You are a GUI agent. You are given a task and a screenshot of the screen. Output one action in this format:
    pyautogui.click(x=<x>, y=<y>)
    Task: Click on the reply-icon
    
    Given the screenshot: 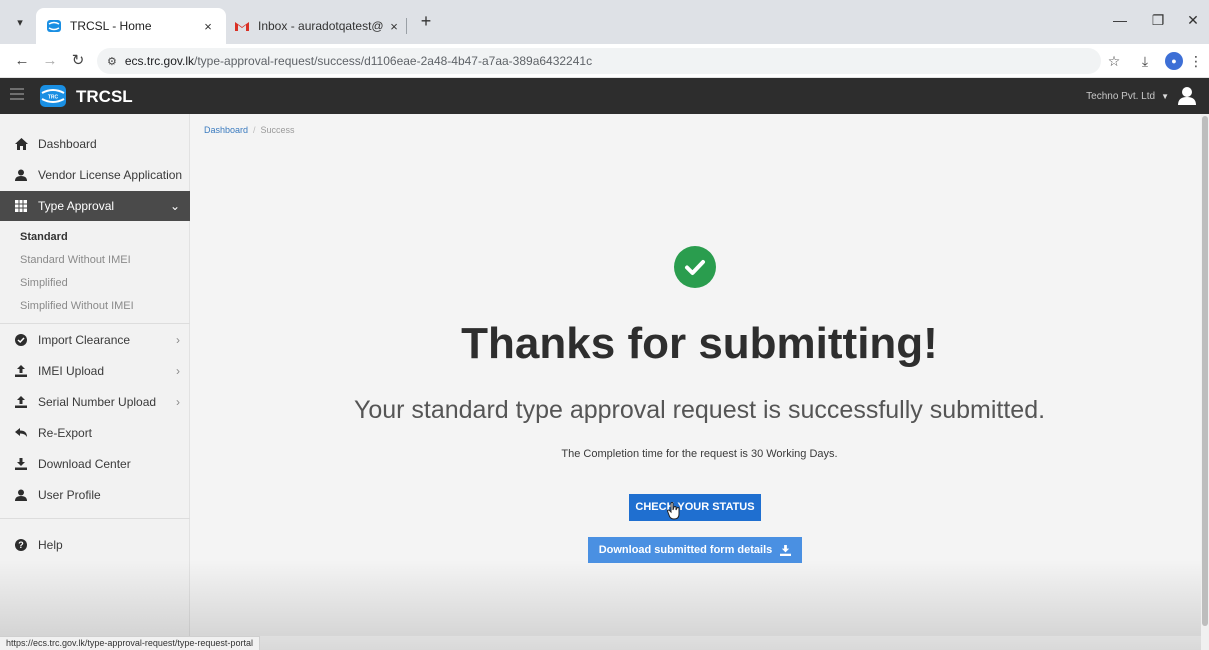 What is the action you would take?
    pyautogui.click(x=21, y=433)
    